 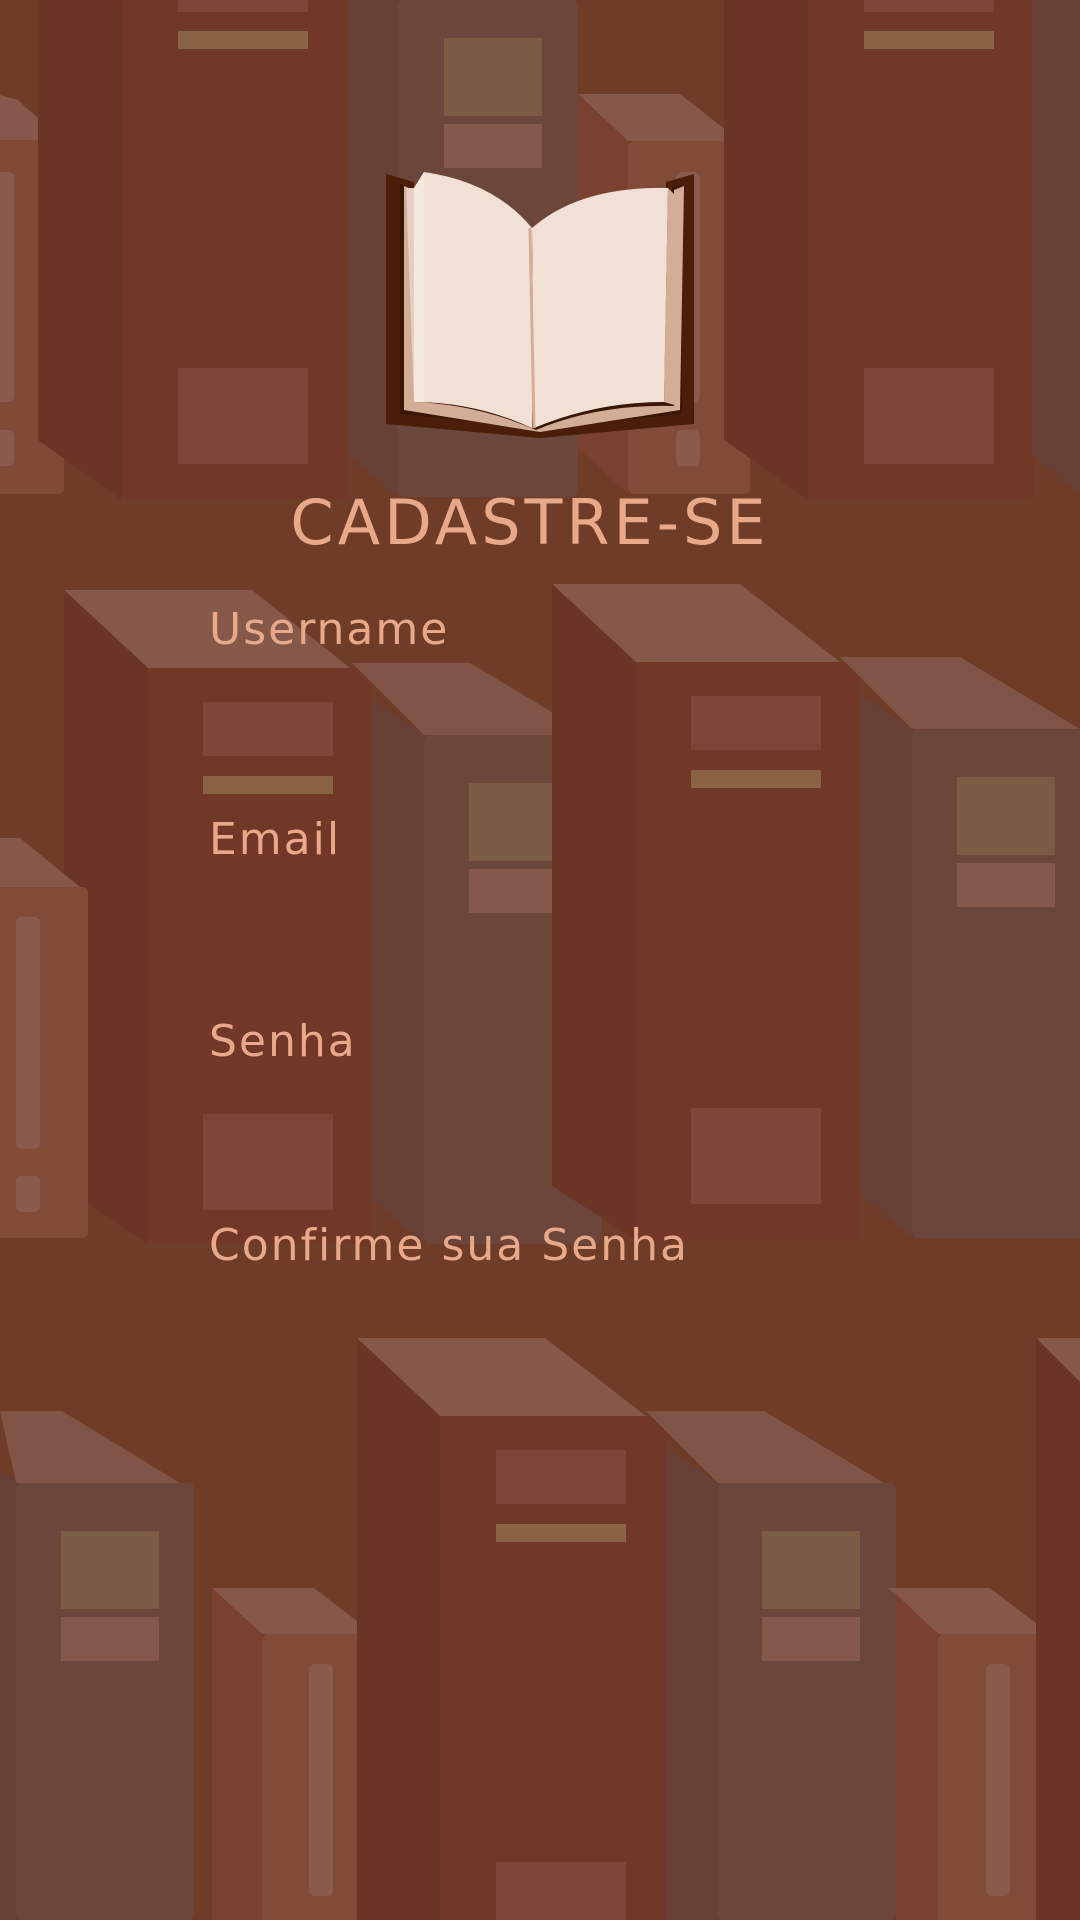 What do you see at coordinates (540, 305) in the screenshot?
I see `open-book-icon` at bounding box center [540, 305].